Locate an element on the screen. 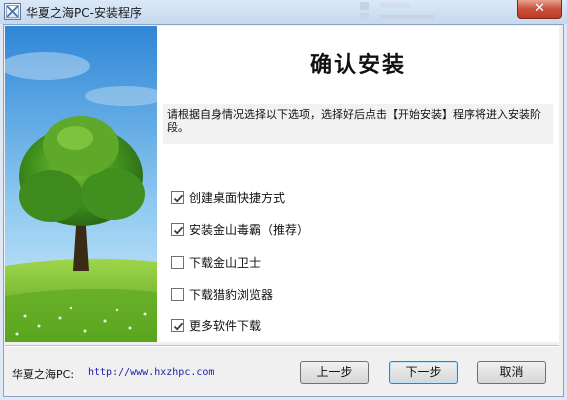 The image size is (567, 400). title-bar: 华夏之海PC-安装程序 ✕ is located at coordinates (283, 12).